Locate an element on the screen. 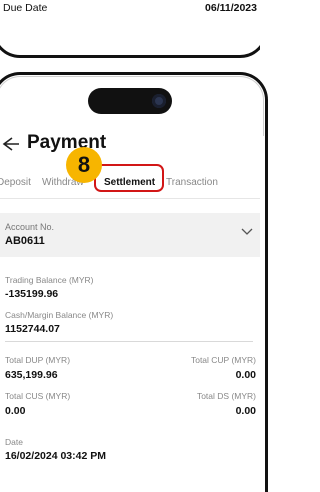  account-value: AB0611 is located at coordinates (25, 241).